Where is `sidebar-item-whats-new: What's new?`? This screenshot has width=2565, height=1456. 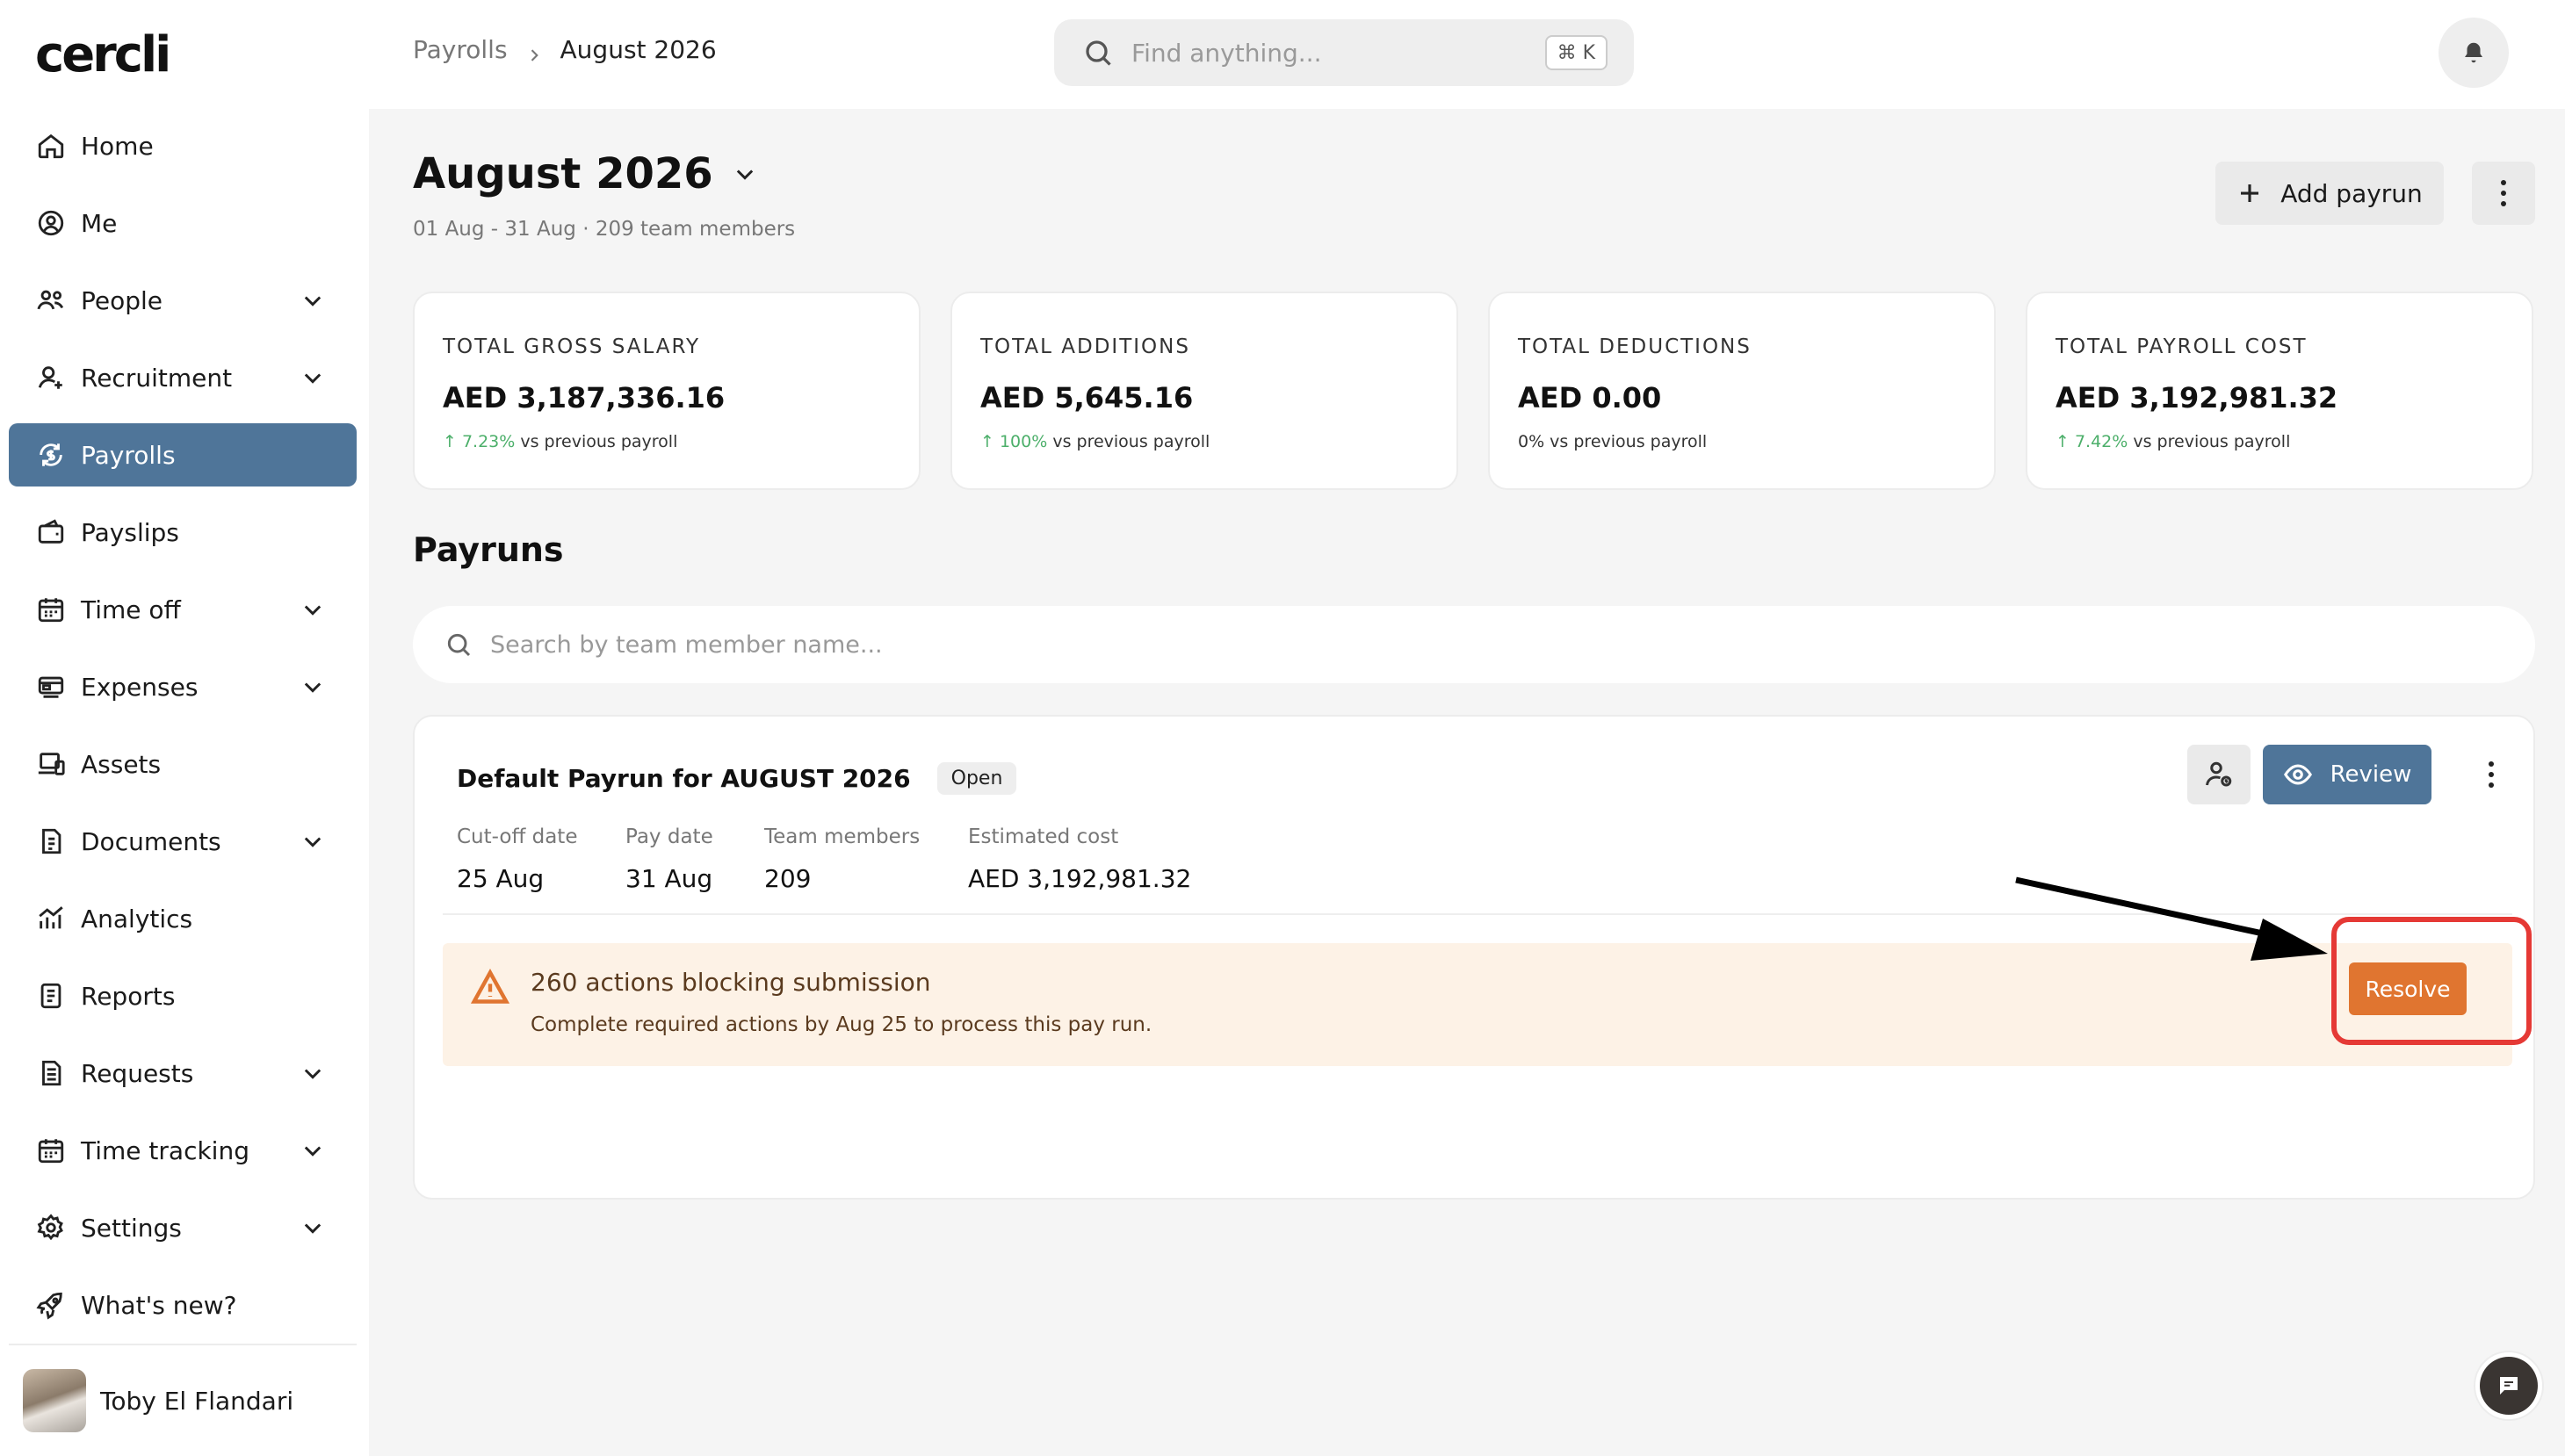
sidebar-item-whats-new: What's new? is located at coordinates (183, 1305).